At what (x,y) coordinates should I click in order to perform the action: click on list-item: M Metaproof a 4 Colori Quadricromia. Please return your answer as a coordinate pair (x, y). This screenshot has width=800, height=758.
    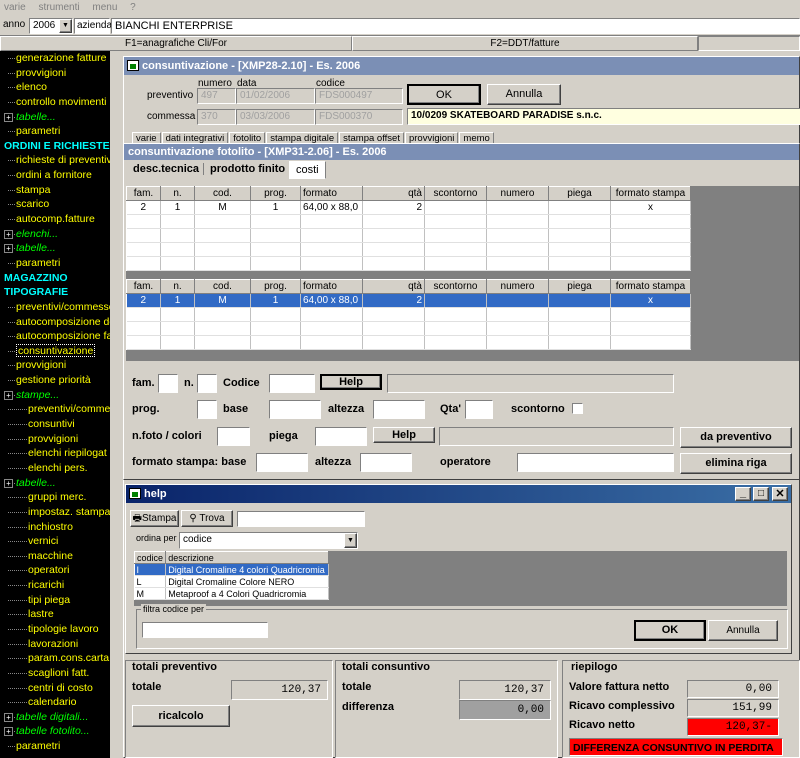
    Looking at the image, I should click on (231, 593).